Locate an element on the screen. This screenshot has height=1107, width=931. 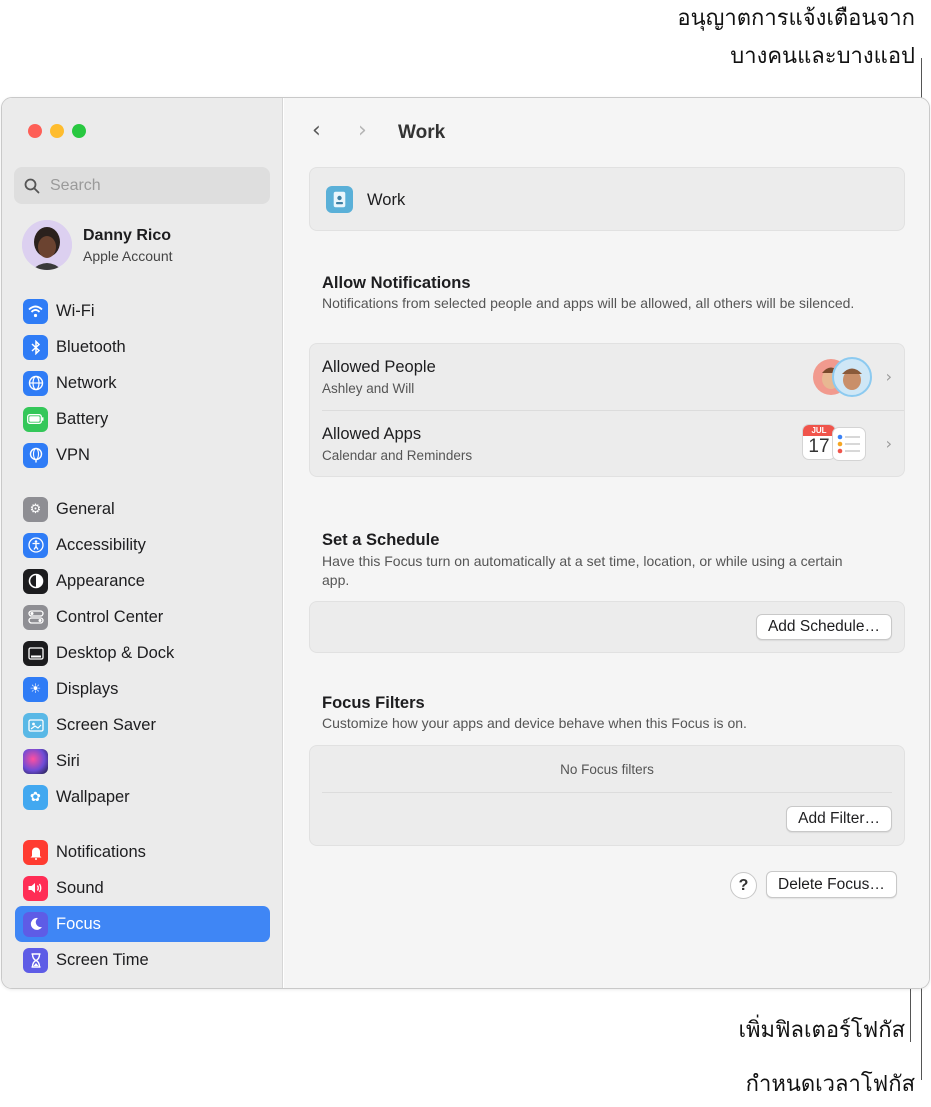
sidebar-item-displays: ☀ Displays is located at coordinates (142, 689).